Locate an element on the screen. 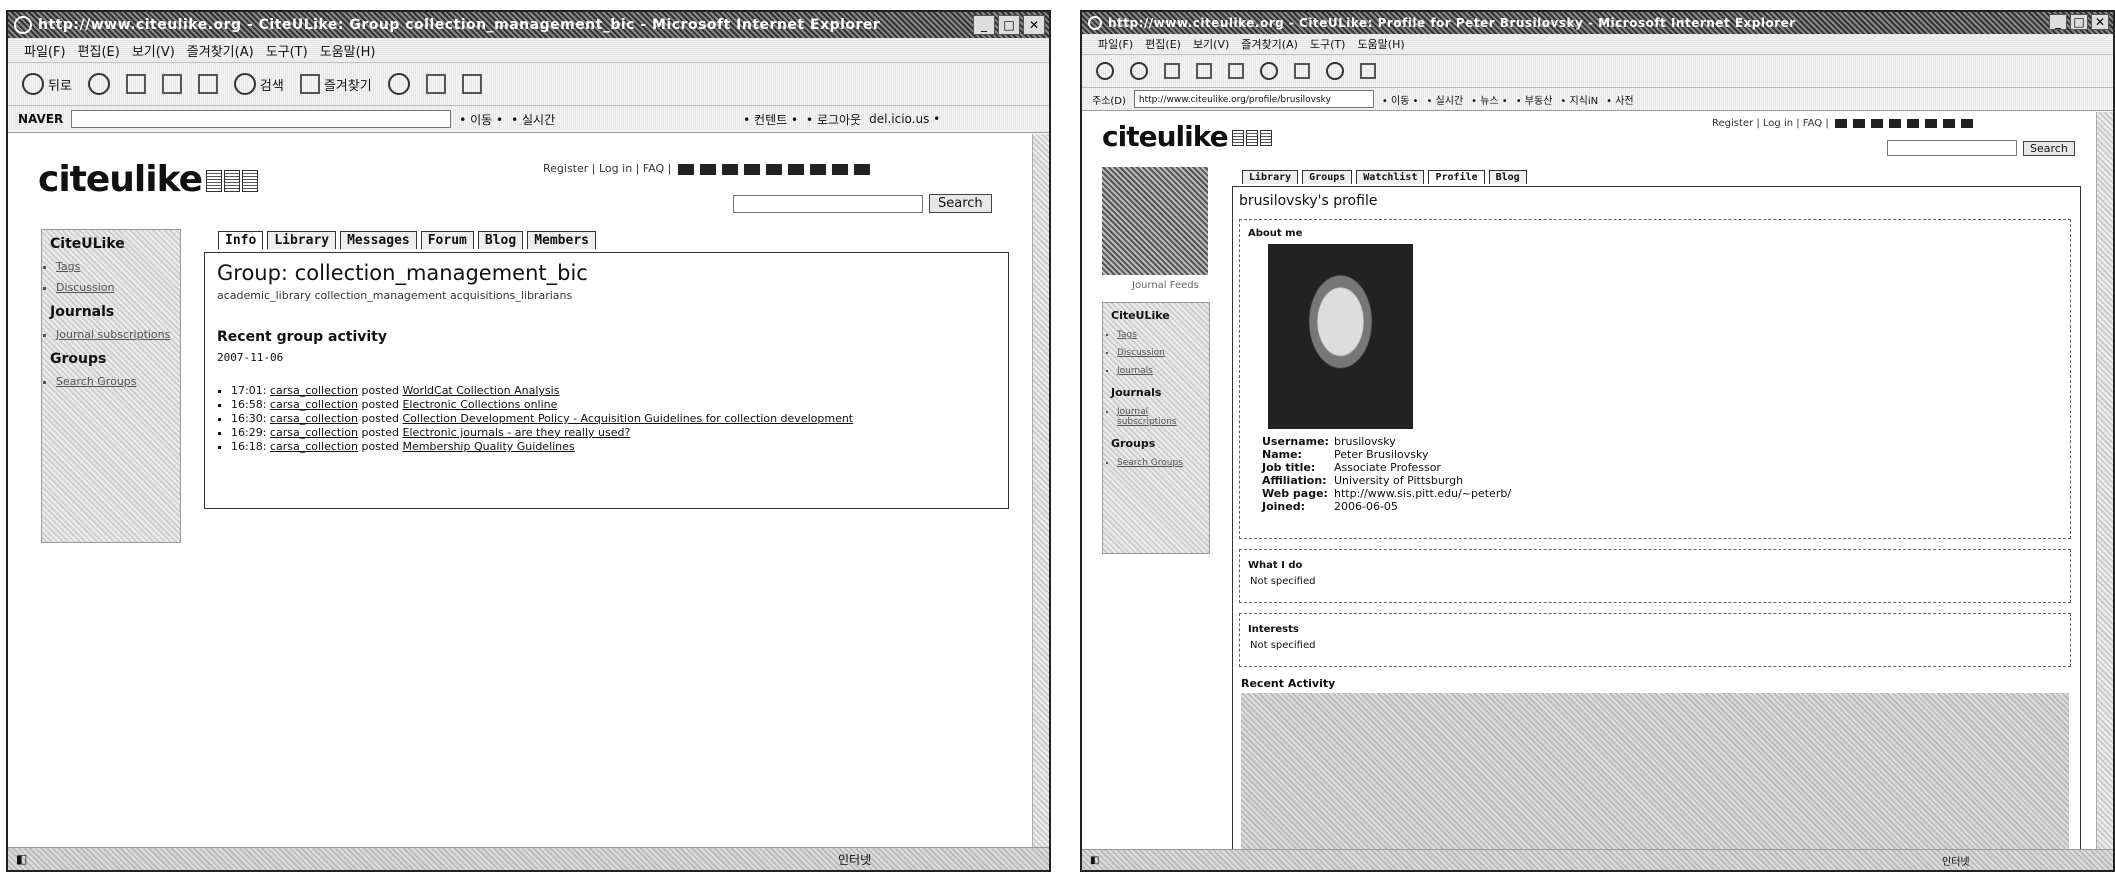  tab-info: Info is located at coordinates (241, 240).